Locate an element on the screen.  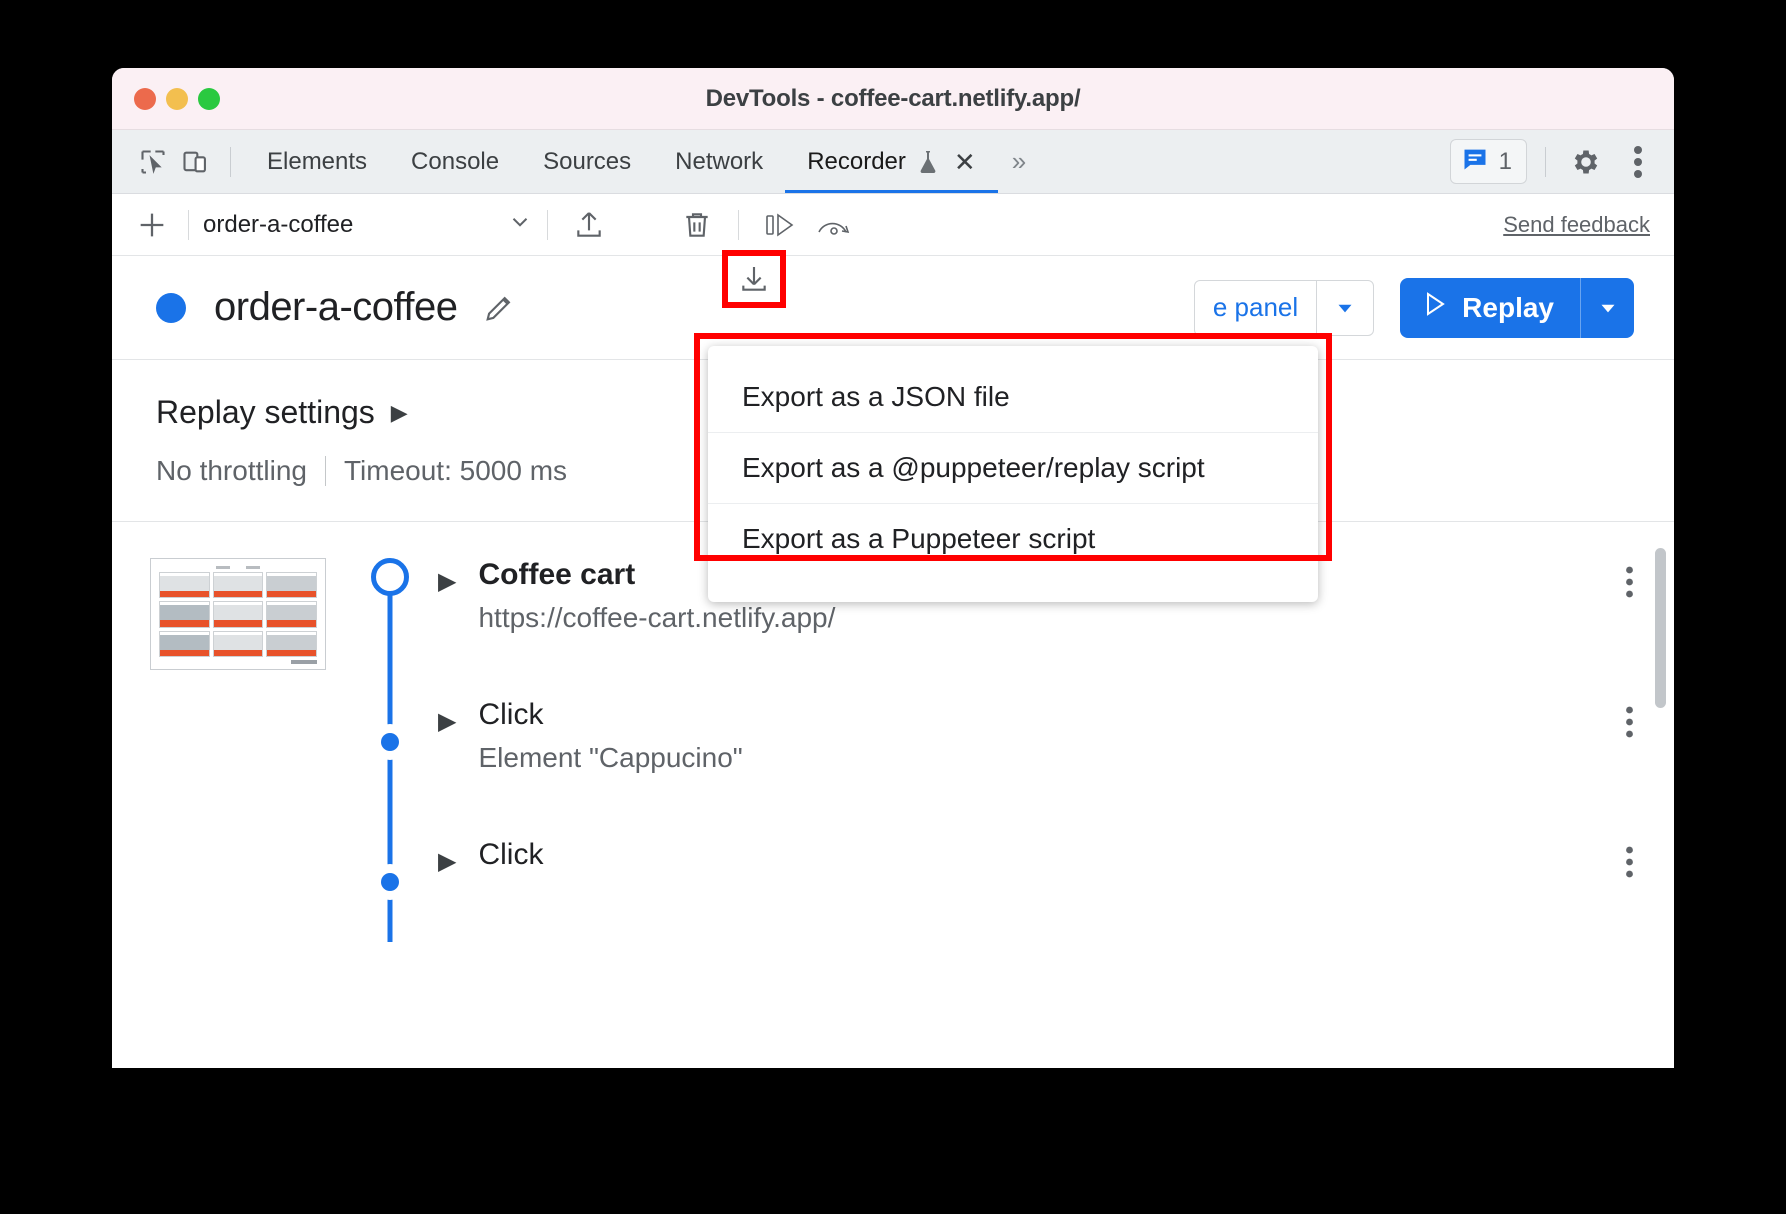
send-feedback-link: Send feedback is located at coordinates (1579, 225).